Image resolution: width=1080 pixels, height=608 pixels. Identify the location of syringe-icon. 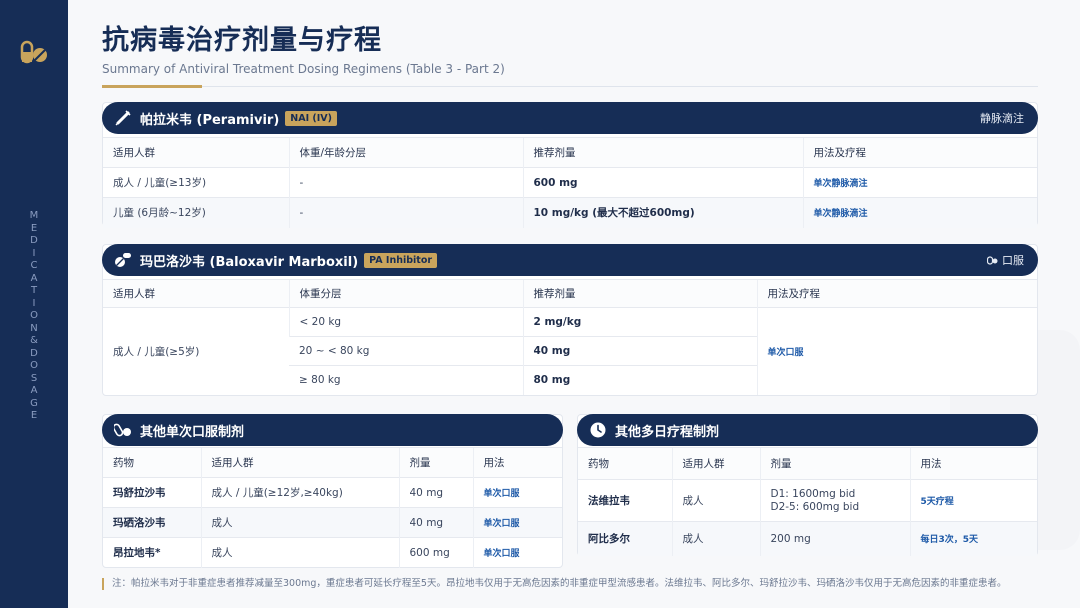
(123, 118).